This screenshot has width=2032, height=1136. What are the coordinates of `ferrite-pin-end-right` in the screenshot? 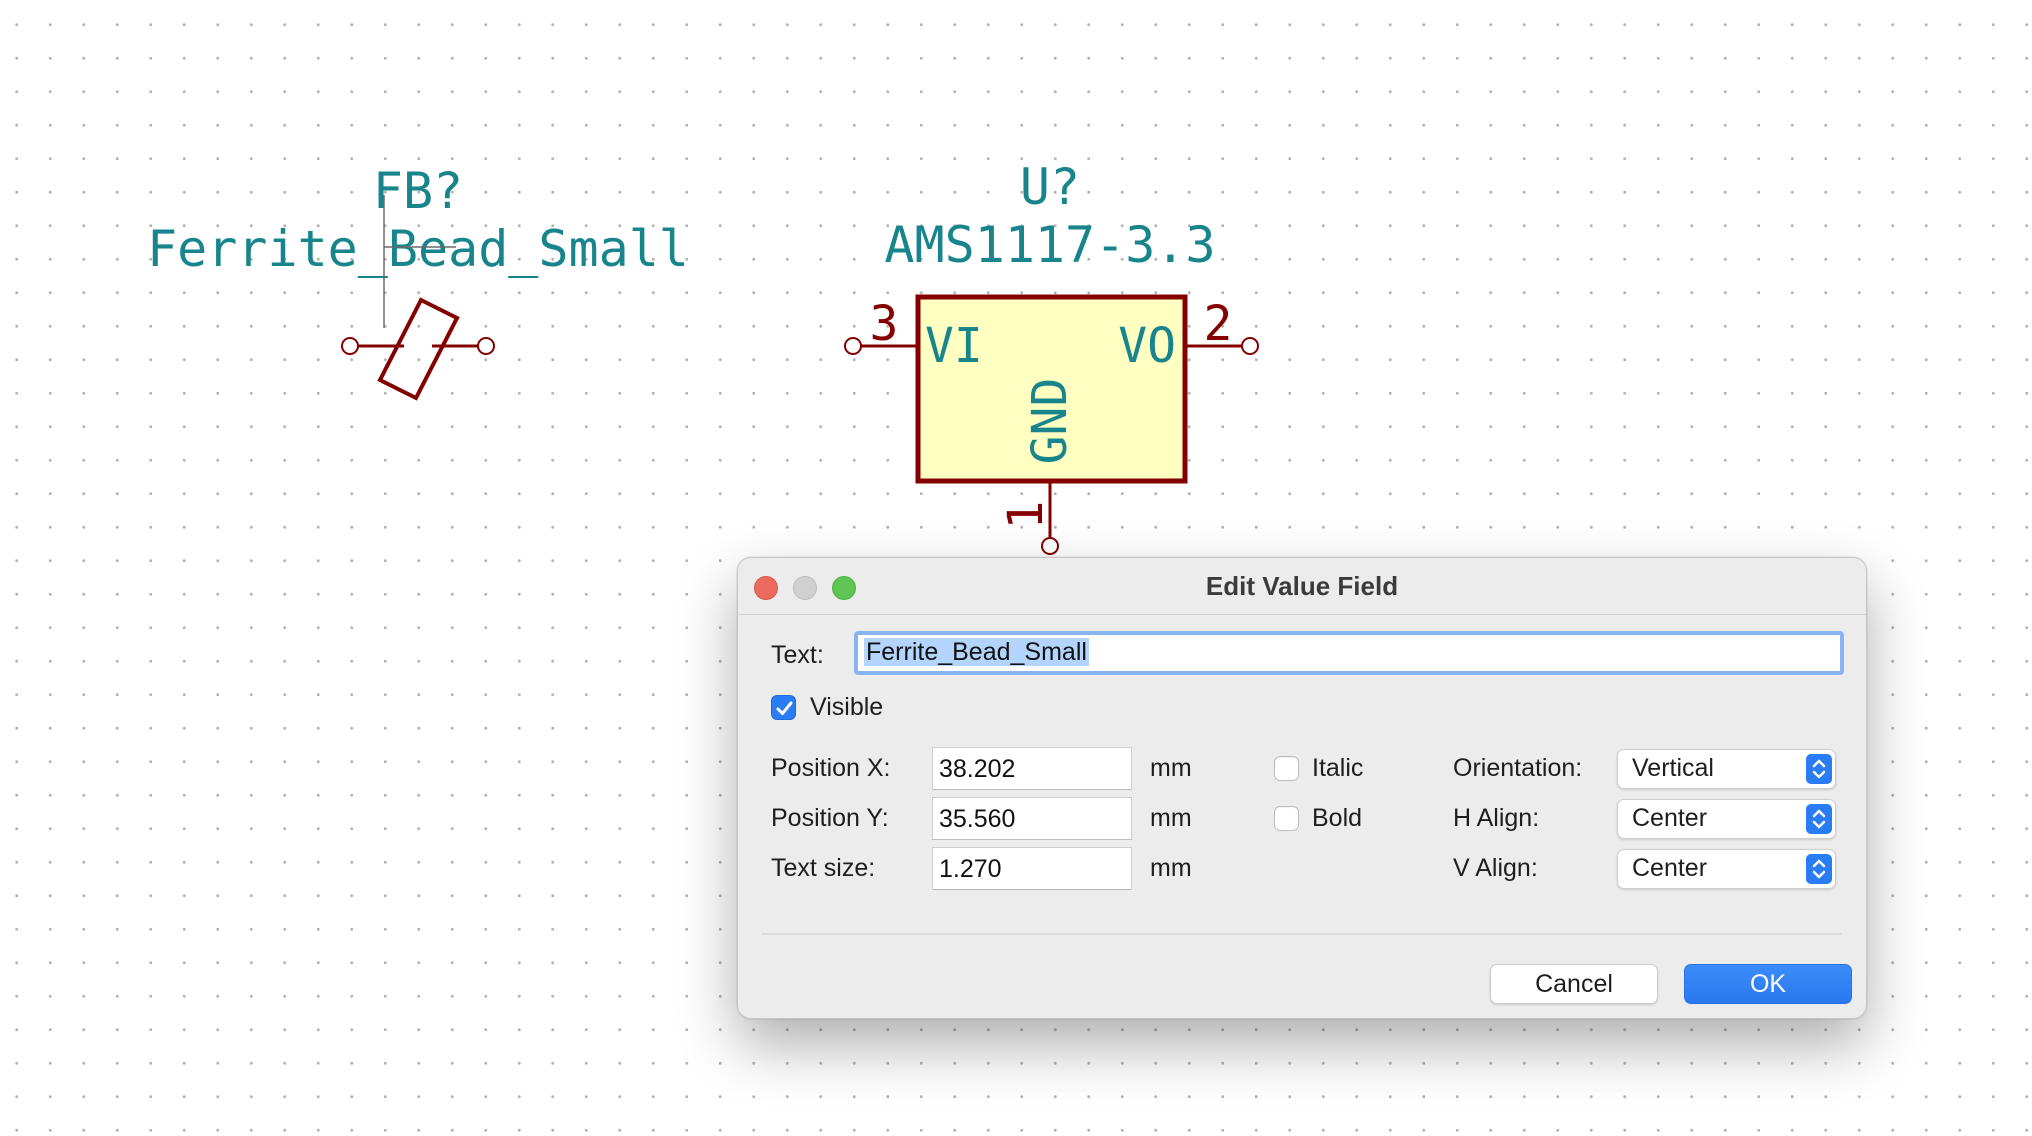 It's located at (486, 346).